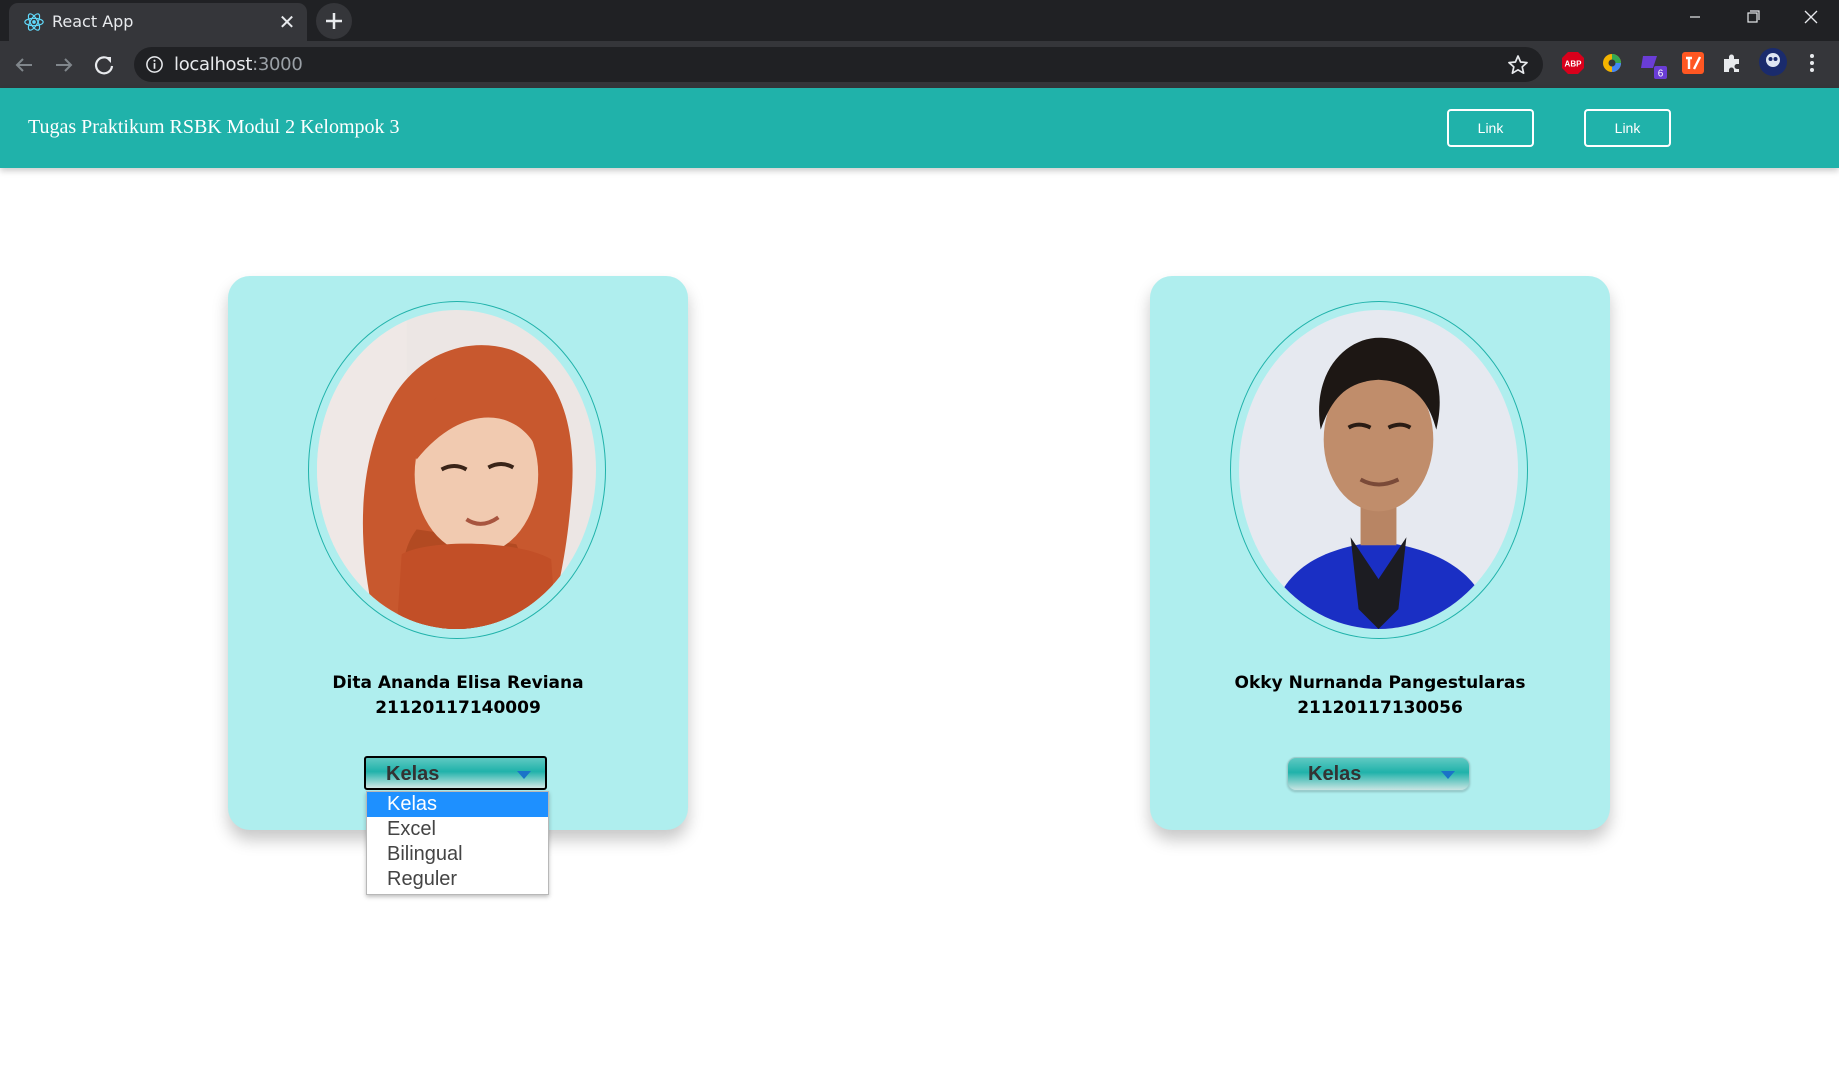  I want to click on address-bar: localhost:3000, so click(838, 64).